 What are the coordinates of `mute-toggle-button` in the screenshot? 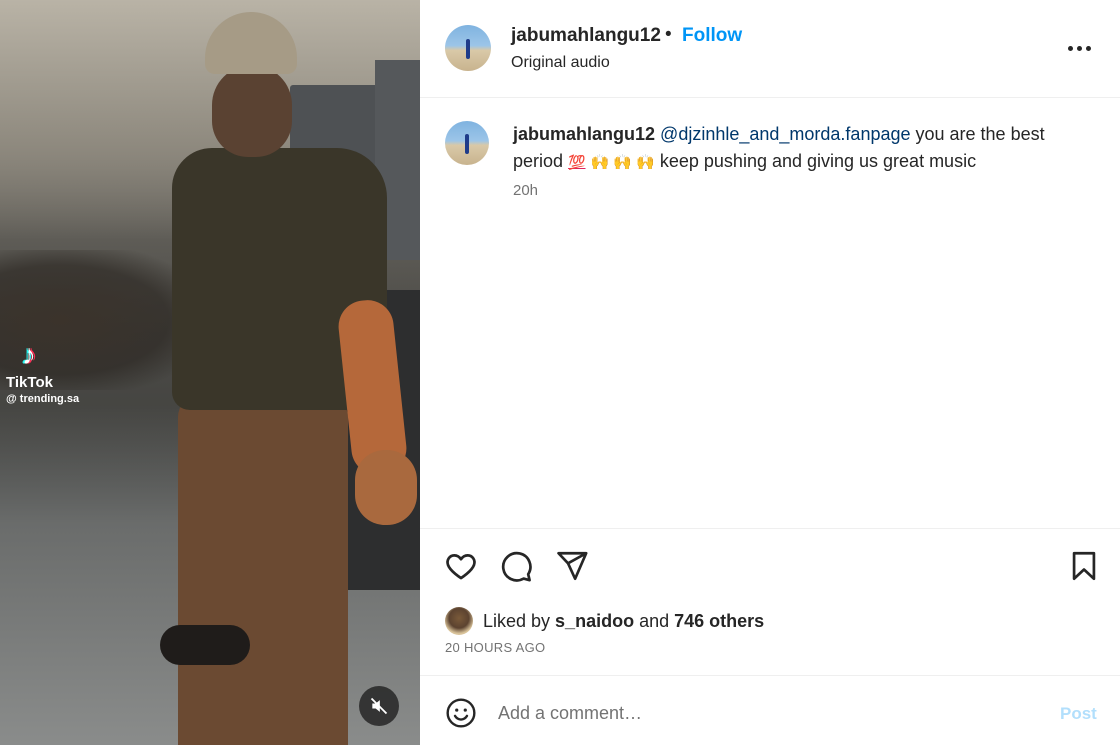 It's located at (379, 706).